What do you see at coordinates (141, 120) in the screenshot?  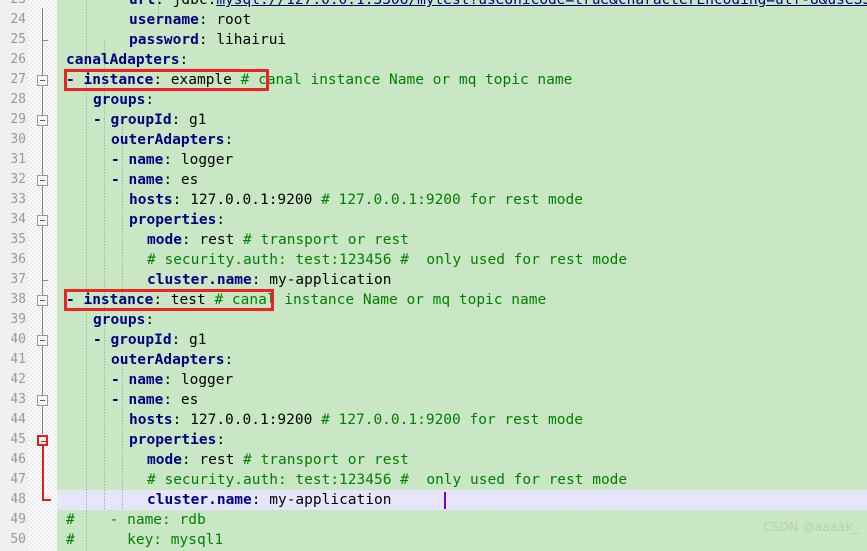 I see `code-token-k: groupId` at bounding box center [141, 120].